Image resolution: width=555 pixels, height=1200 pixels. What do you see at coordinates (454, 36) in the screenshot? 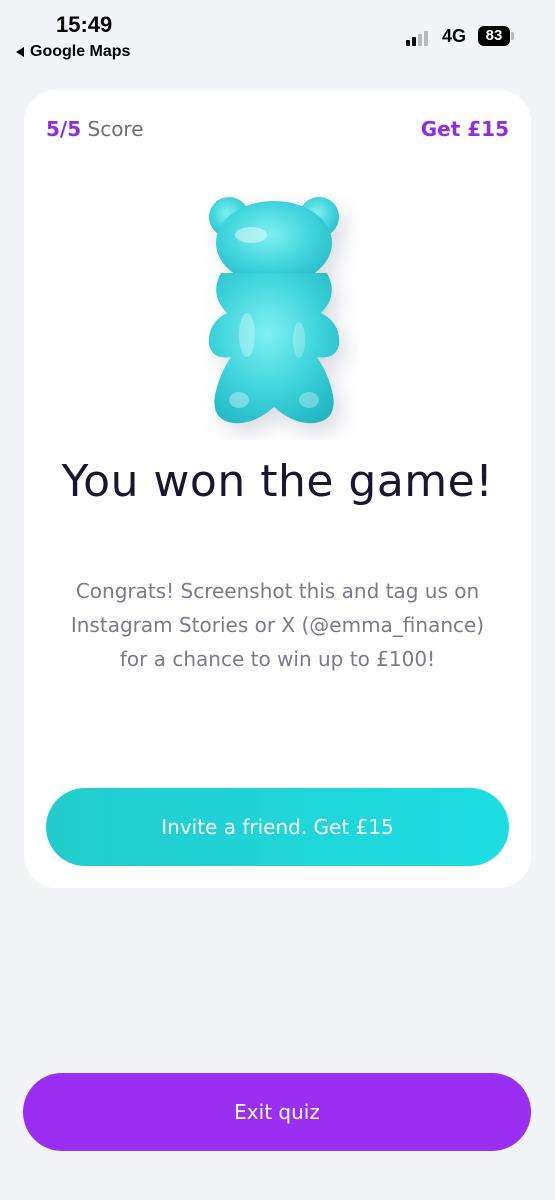
I see `network-type: 4G` at bounding box center [454, 36].